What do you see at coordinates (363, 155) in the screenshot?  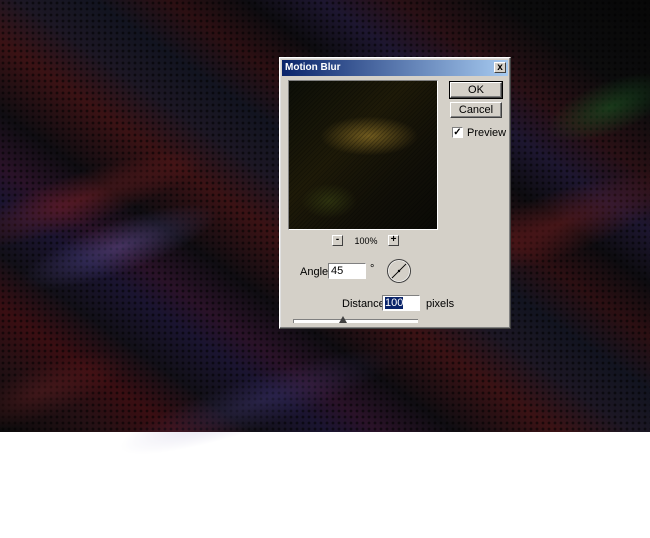 I see `filter-preview` at bounding box center [363, 155].